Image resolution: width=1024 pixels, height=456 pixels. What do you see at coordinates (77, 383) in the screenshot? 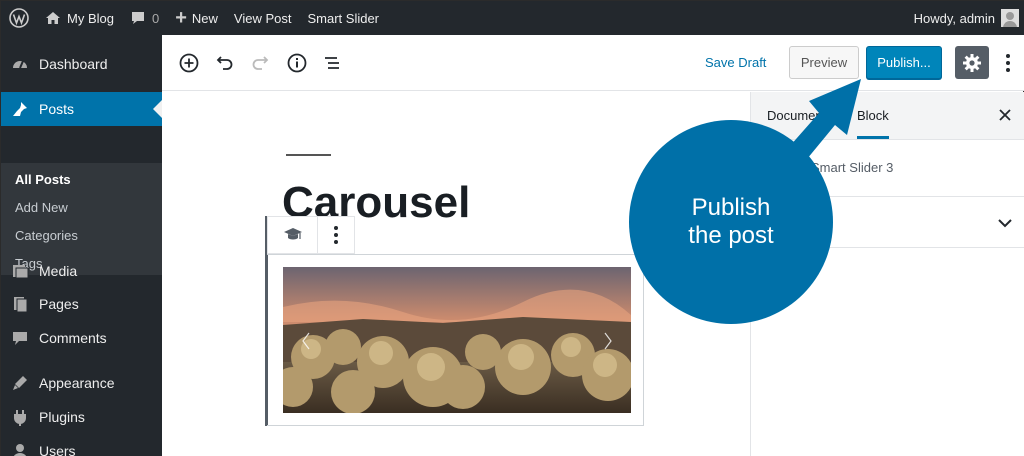
I see `sidebar-label: Appearance` at bounding box center [77, 383].